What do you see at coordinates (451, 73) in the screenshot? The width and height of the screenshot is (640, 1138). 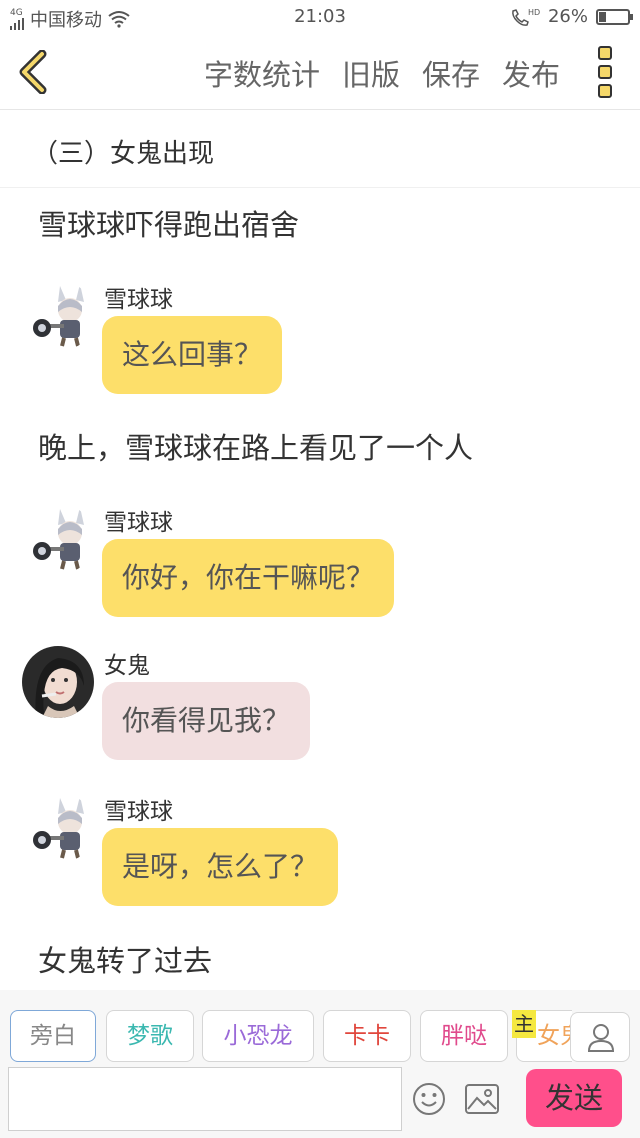 I see `save-button: 保存` at bounding box center [451, 73].